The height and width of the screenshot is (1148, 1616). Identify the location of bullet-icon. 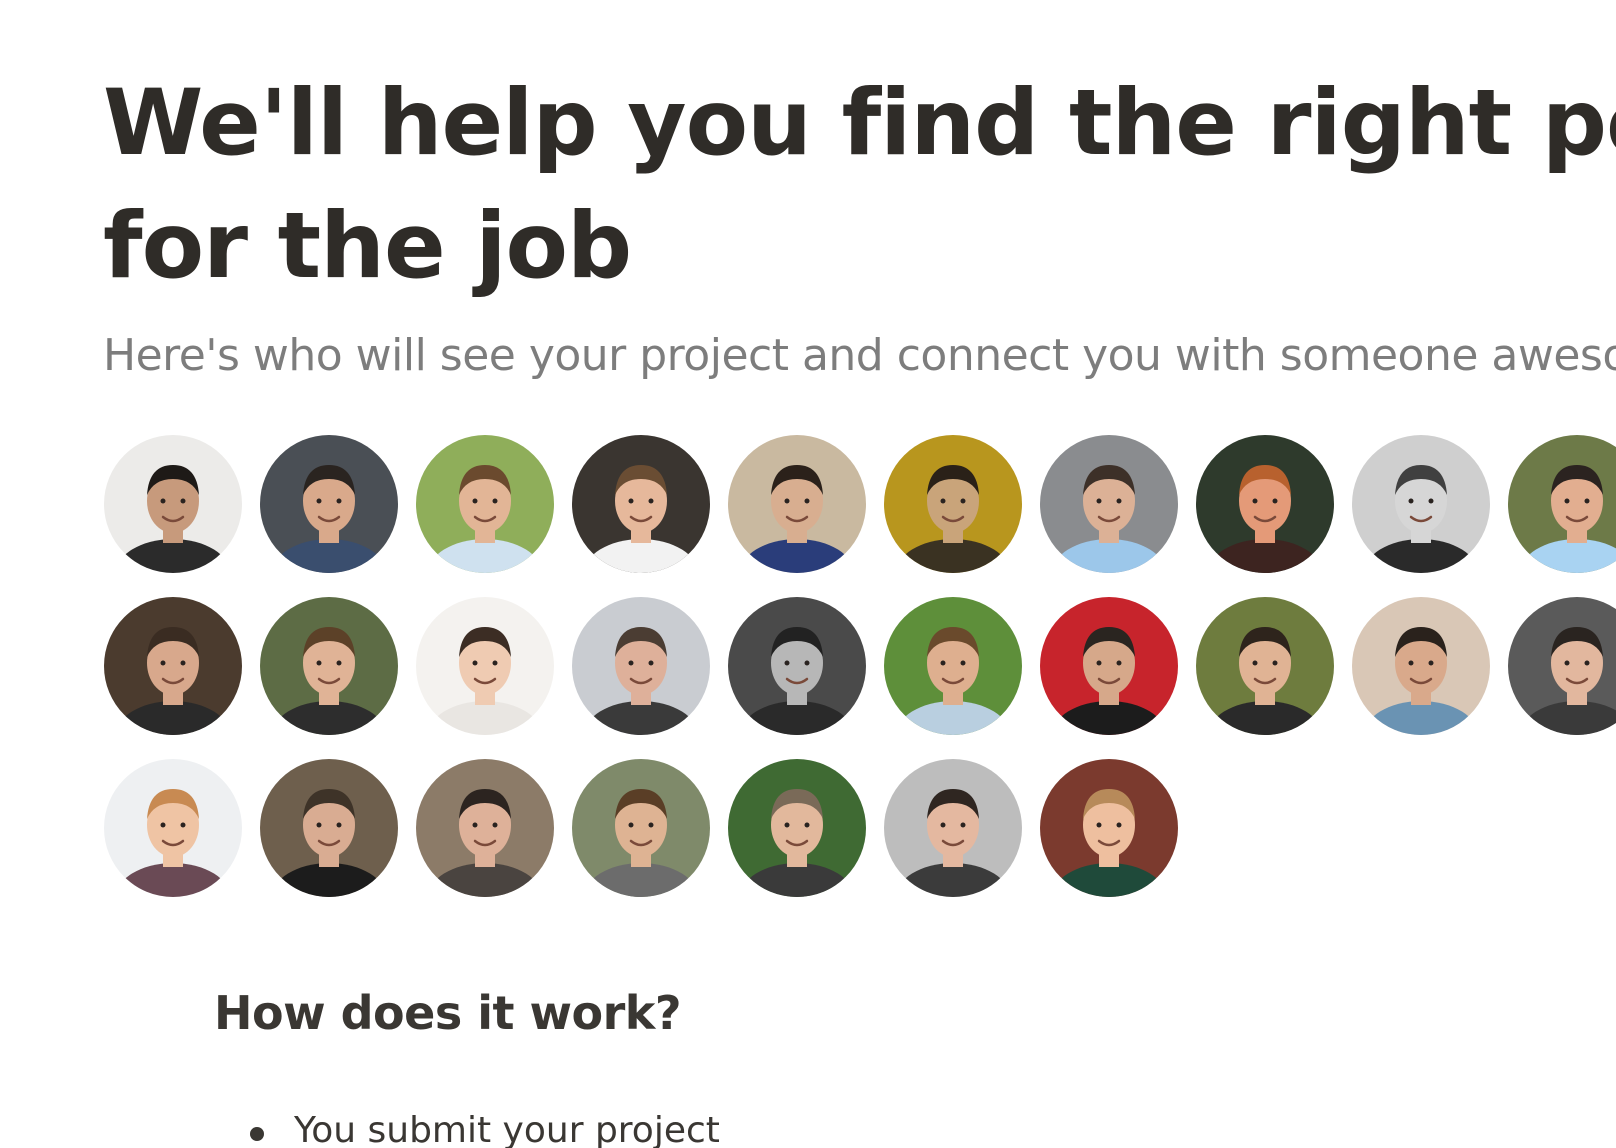
(257, 1134).